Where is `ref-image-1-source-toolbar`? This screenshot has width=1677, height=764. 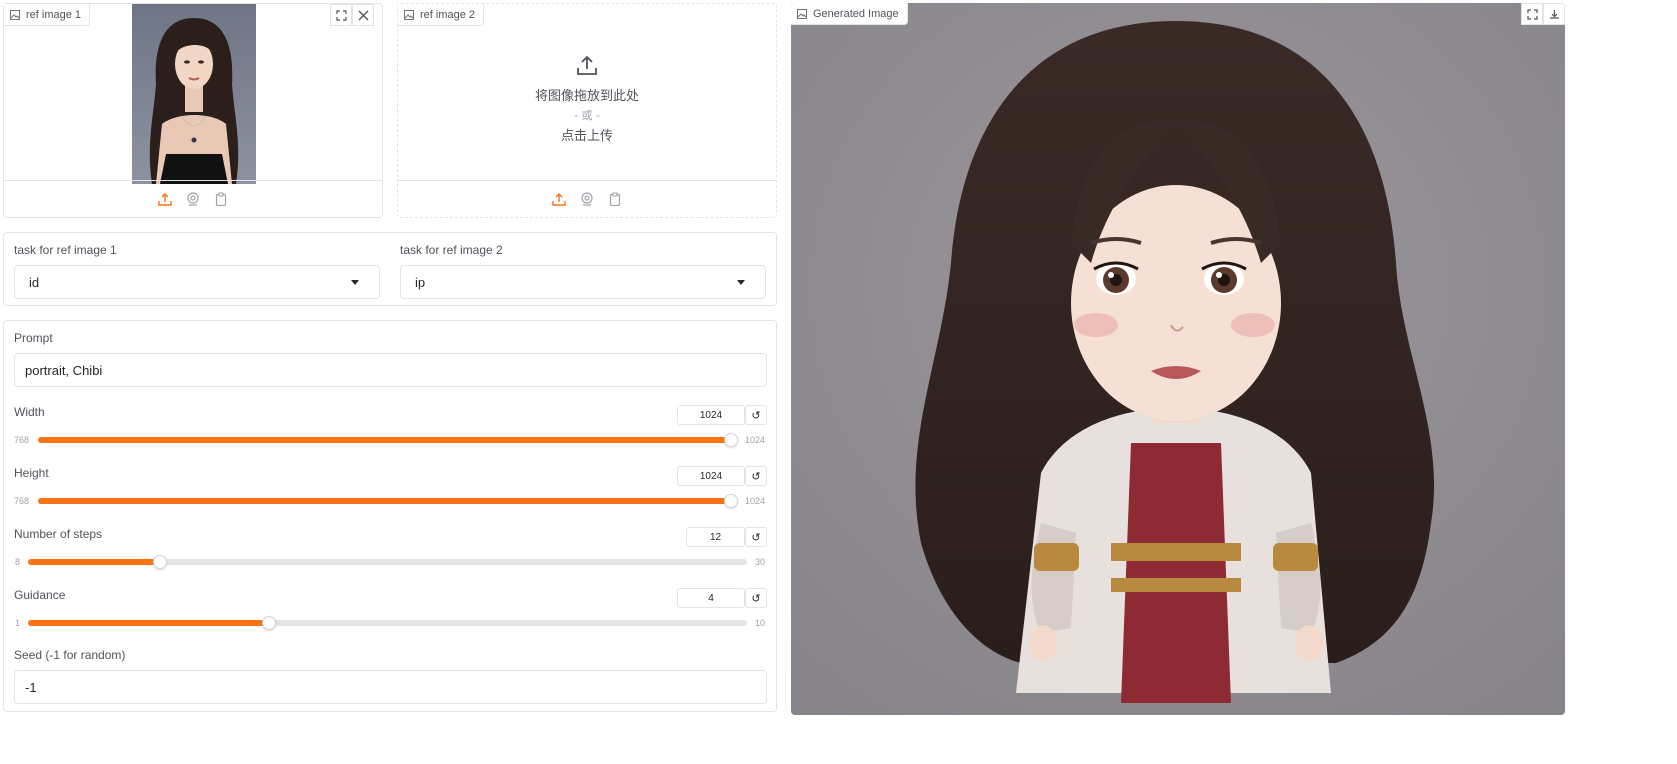
ref-image-1-source-toolbar is located at coordinates (193, 198).